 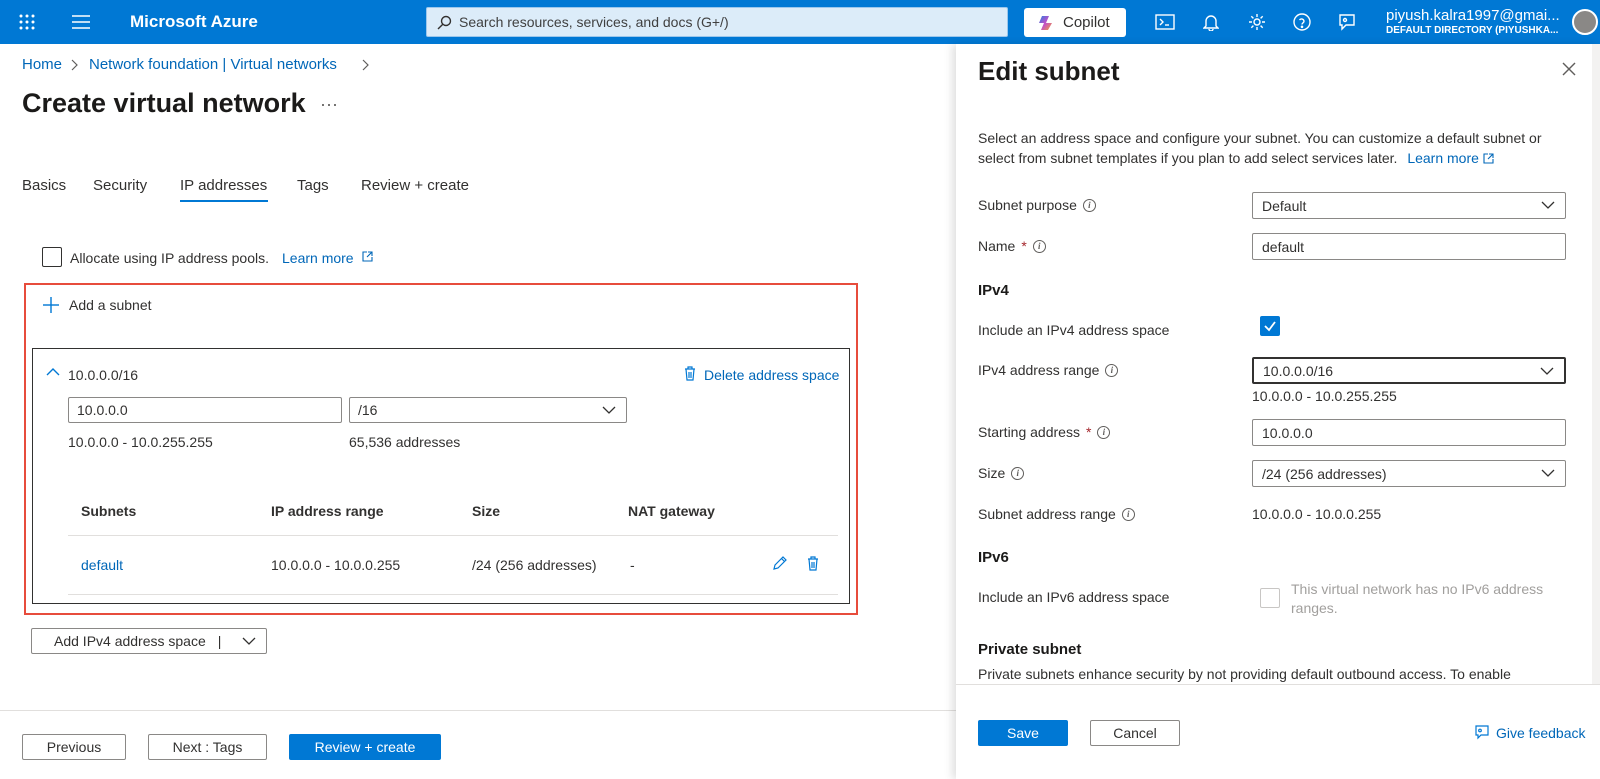 What do you see at coordinates (1585, 22) in the screenshot?
I see `avatar` at bounding box center [1585, 22].